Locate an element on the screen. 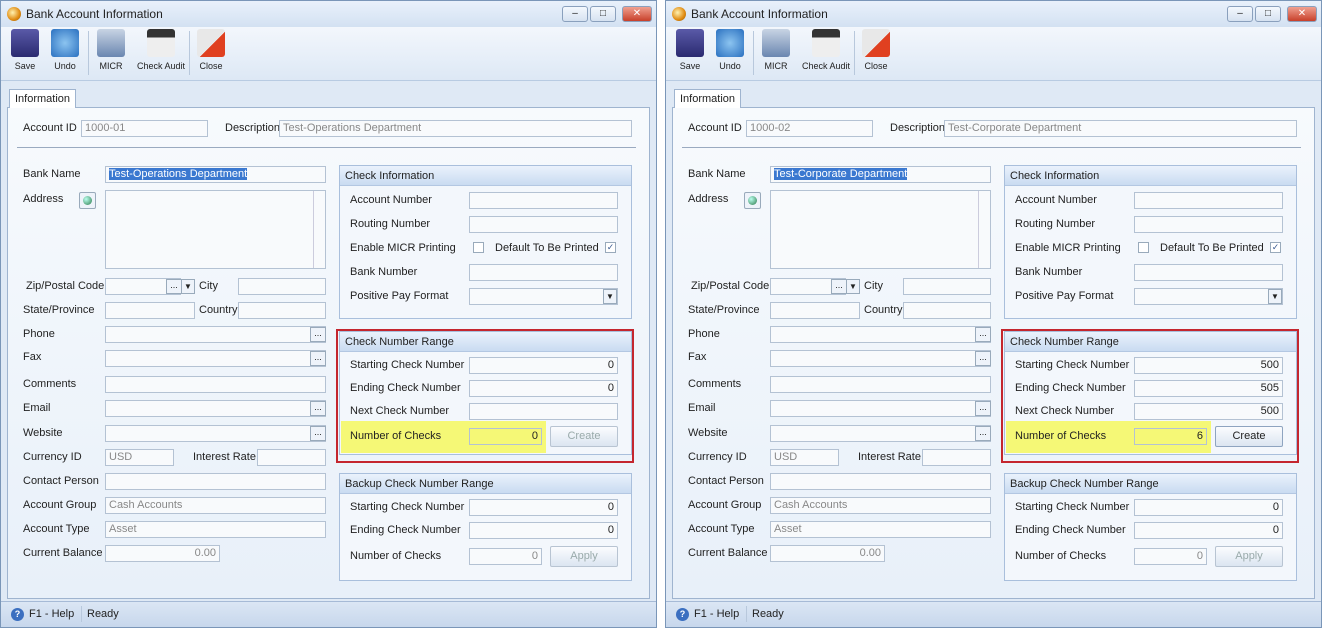  ending-check-field: 0 is located at coordinates (543, 388).